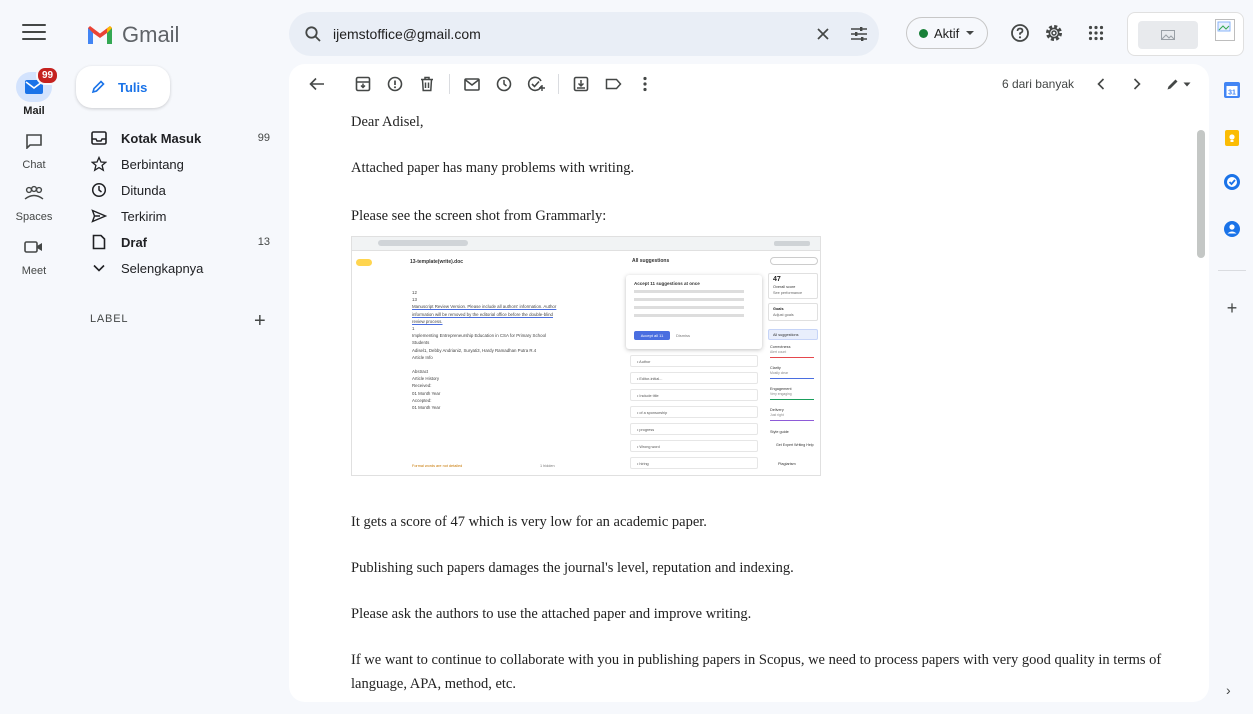 The width and height of the screenshot is (1253, 714). What do you see at coordinates (176, 190) in the screenshot?
I see `nav-item-snoozed: Ditunda` at bounding box center [176, 190].